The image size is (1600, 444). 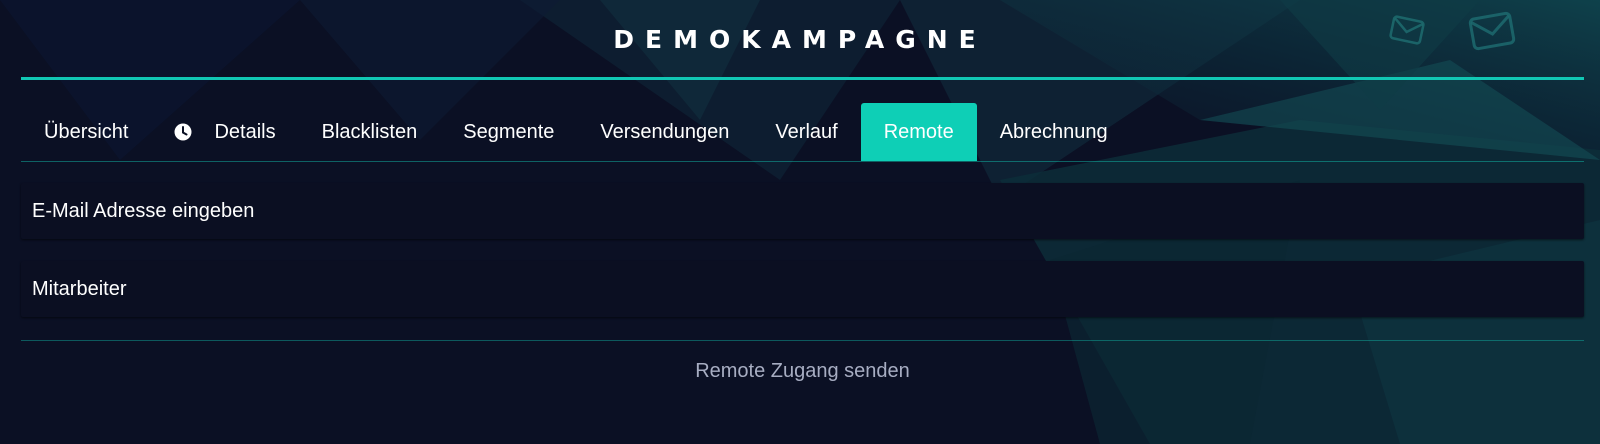 I want to click on tab-label: Remote, so click(x=918, y=131).